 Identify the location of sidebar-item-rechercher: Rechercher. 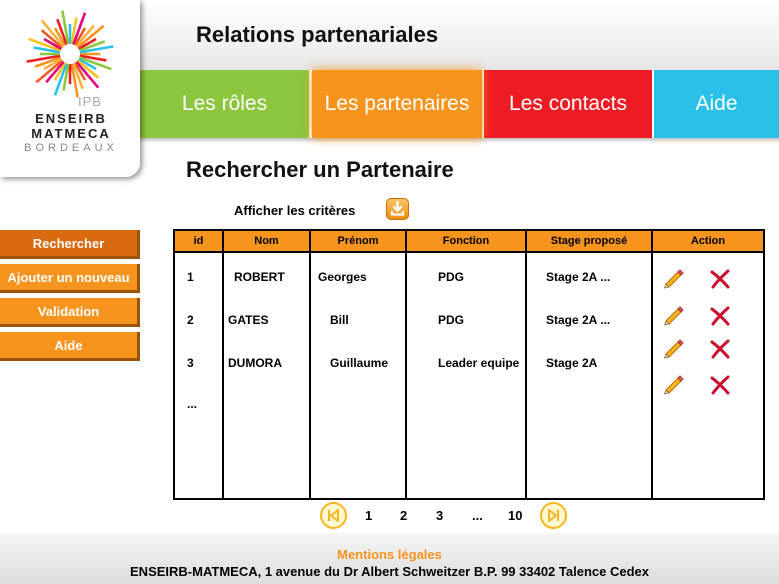
(70, 244).